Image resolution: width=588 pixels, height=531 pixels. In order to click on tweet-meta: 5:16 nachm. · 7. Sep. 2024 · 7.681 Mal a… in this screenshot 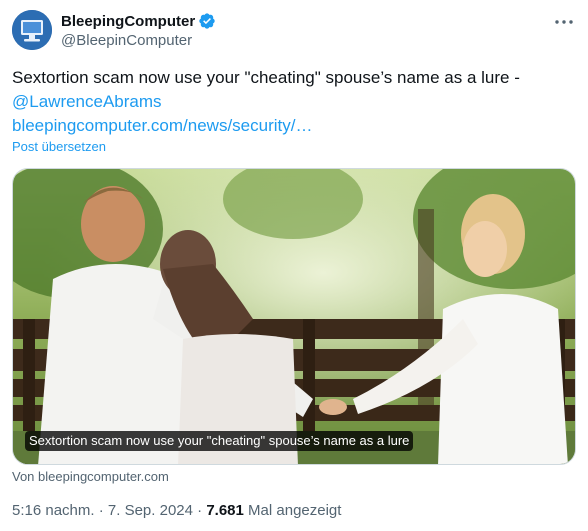, I will do `click(176, 510)`.